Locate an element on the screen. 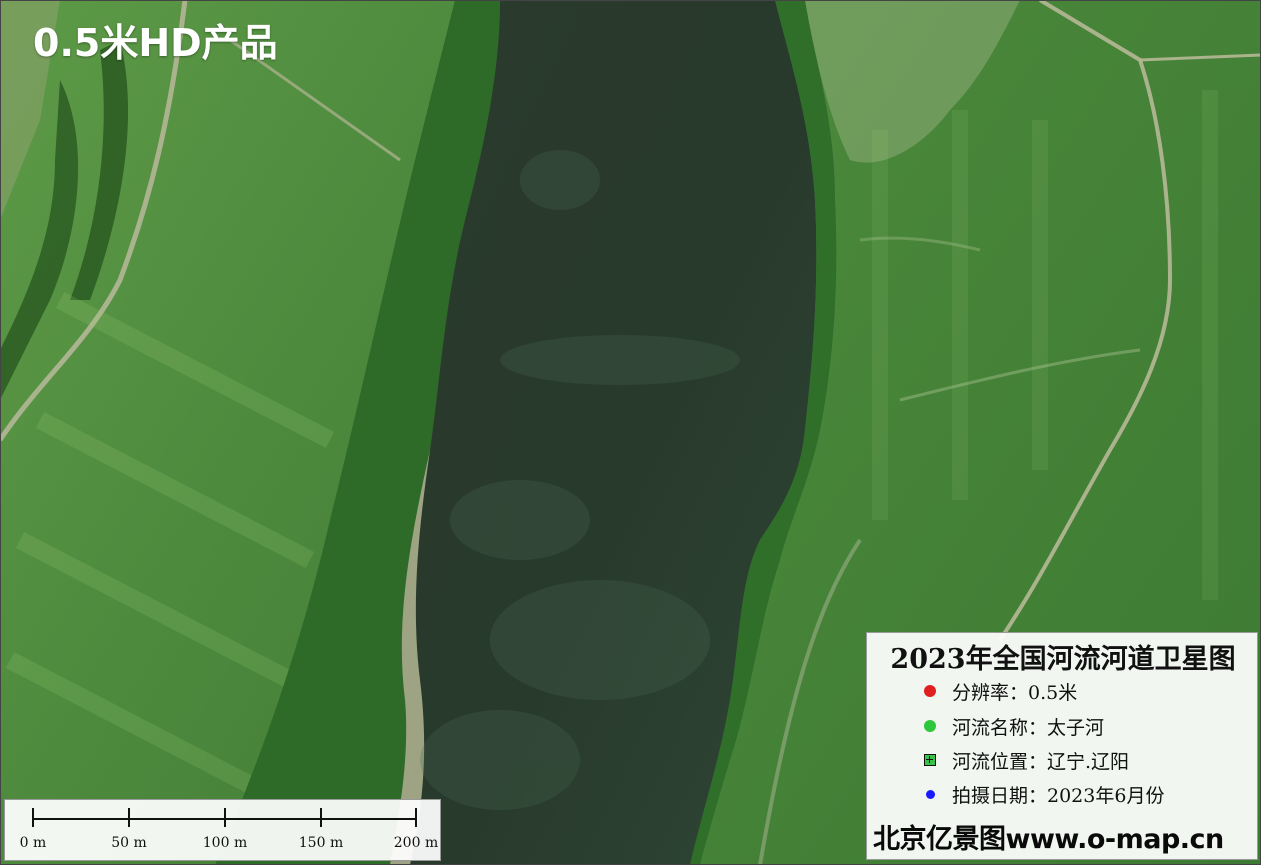 The image size is (1261, 865). scale-label: 0 m is located at coordinates (33, 843).